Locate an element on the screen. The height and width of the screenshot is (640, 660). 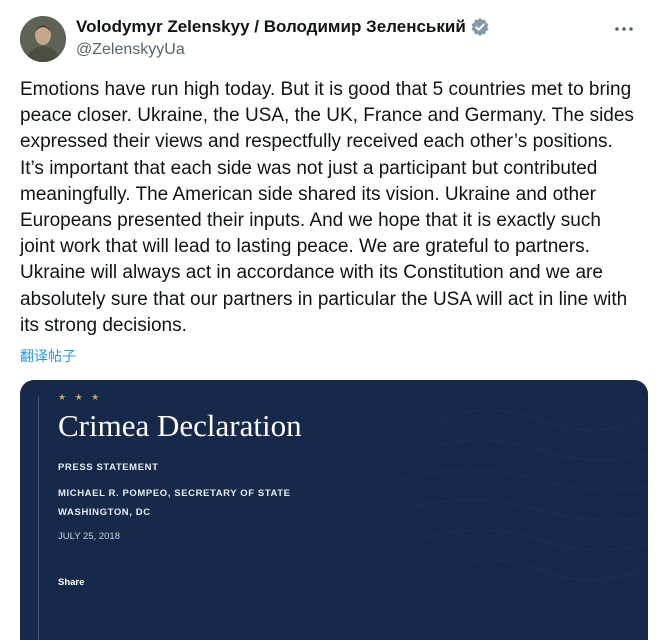
card-stars-decoration: ★ ★ ★ is located at coordinates (80, 397).